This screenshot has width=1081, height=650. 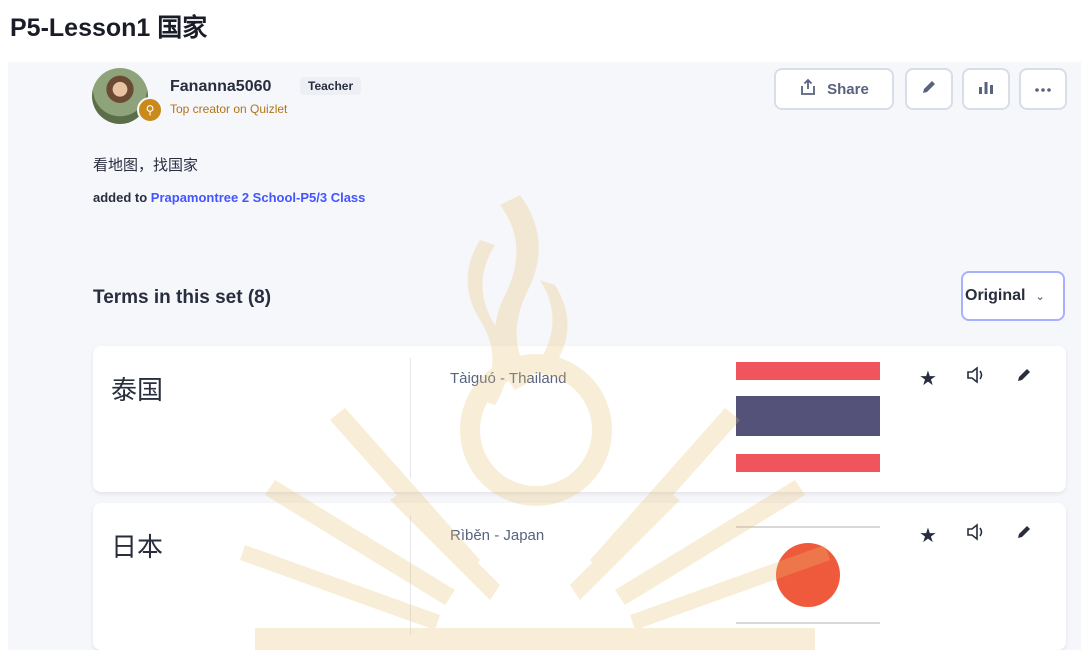 What do you see at coordinates (808, 89) in the screenshot?
I see `share-icon` at bounding box center [808, 89].